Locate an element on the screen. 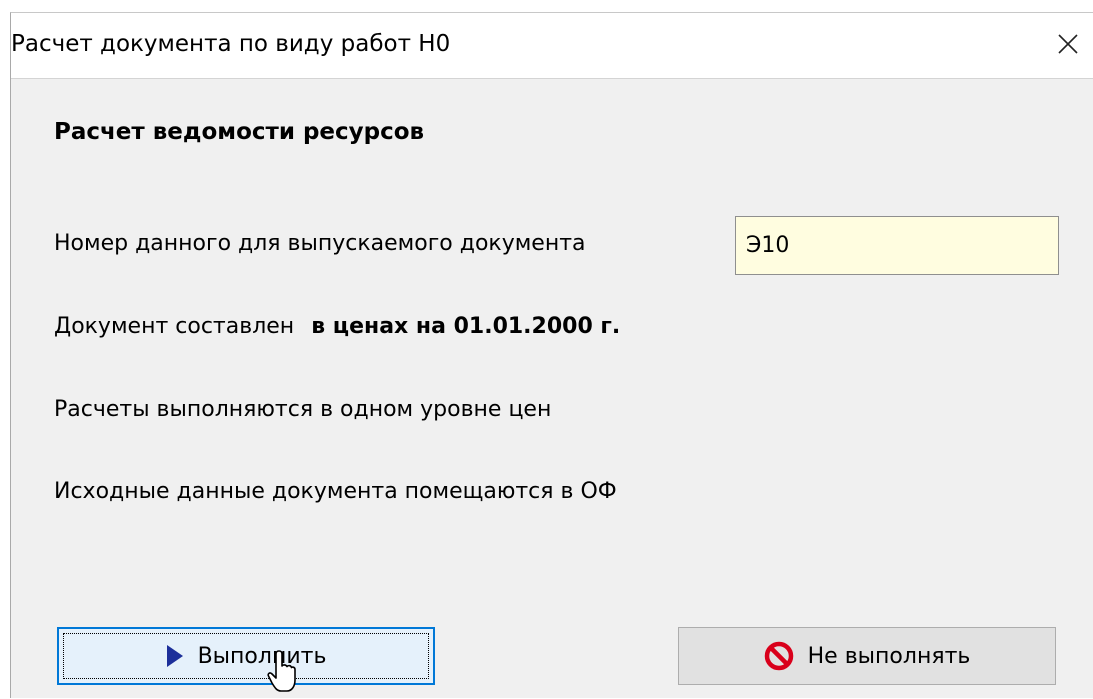 Image resolution: width=1093 pixels, height=699 pixels. prices-value: в ценах на 01.01.2000 г. is located at coordinates (466, 326).